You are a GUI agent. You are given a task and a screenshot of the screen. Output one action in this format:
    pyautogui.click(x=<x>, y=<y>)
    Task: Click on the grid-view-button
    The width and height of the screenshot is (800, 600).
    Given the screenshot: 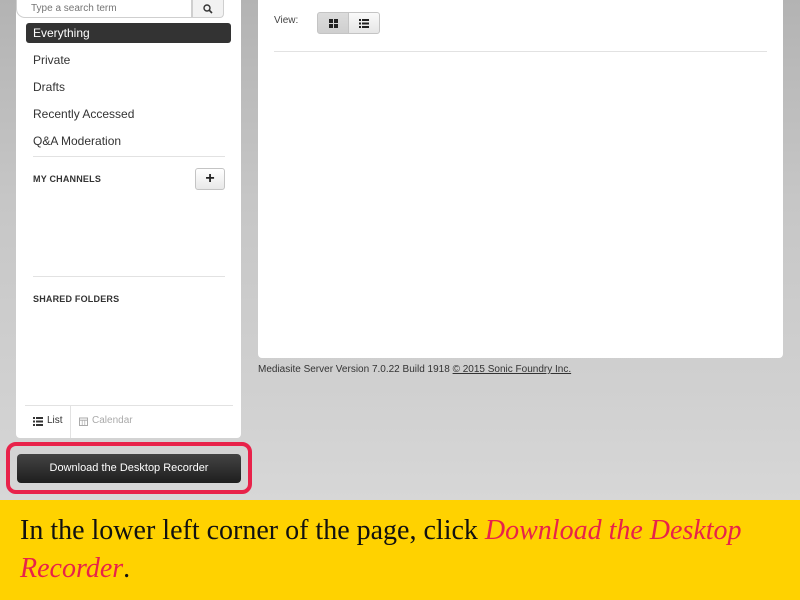 What is the action you would take?
    pyautogui.click(x=333, y=23)
    